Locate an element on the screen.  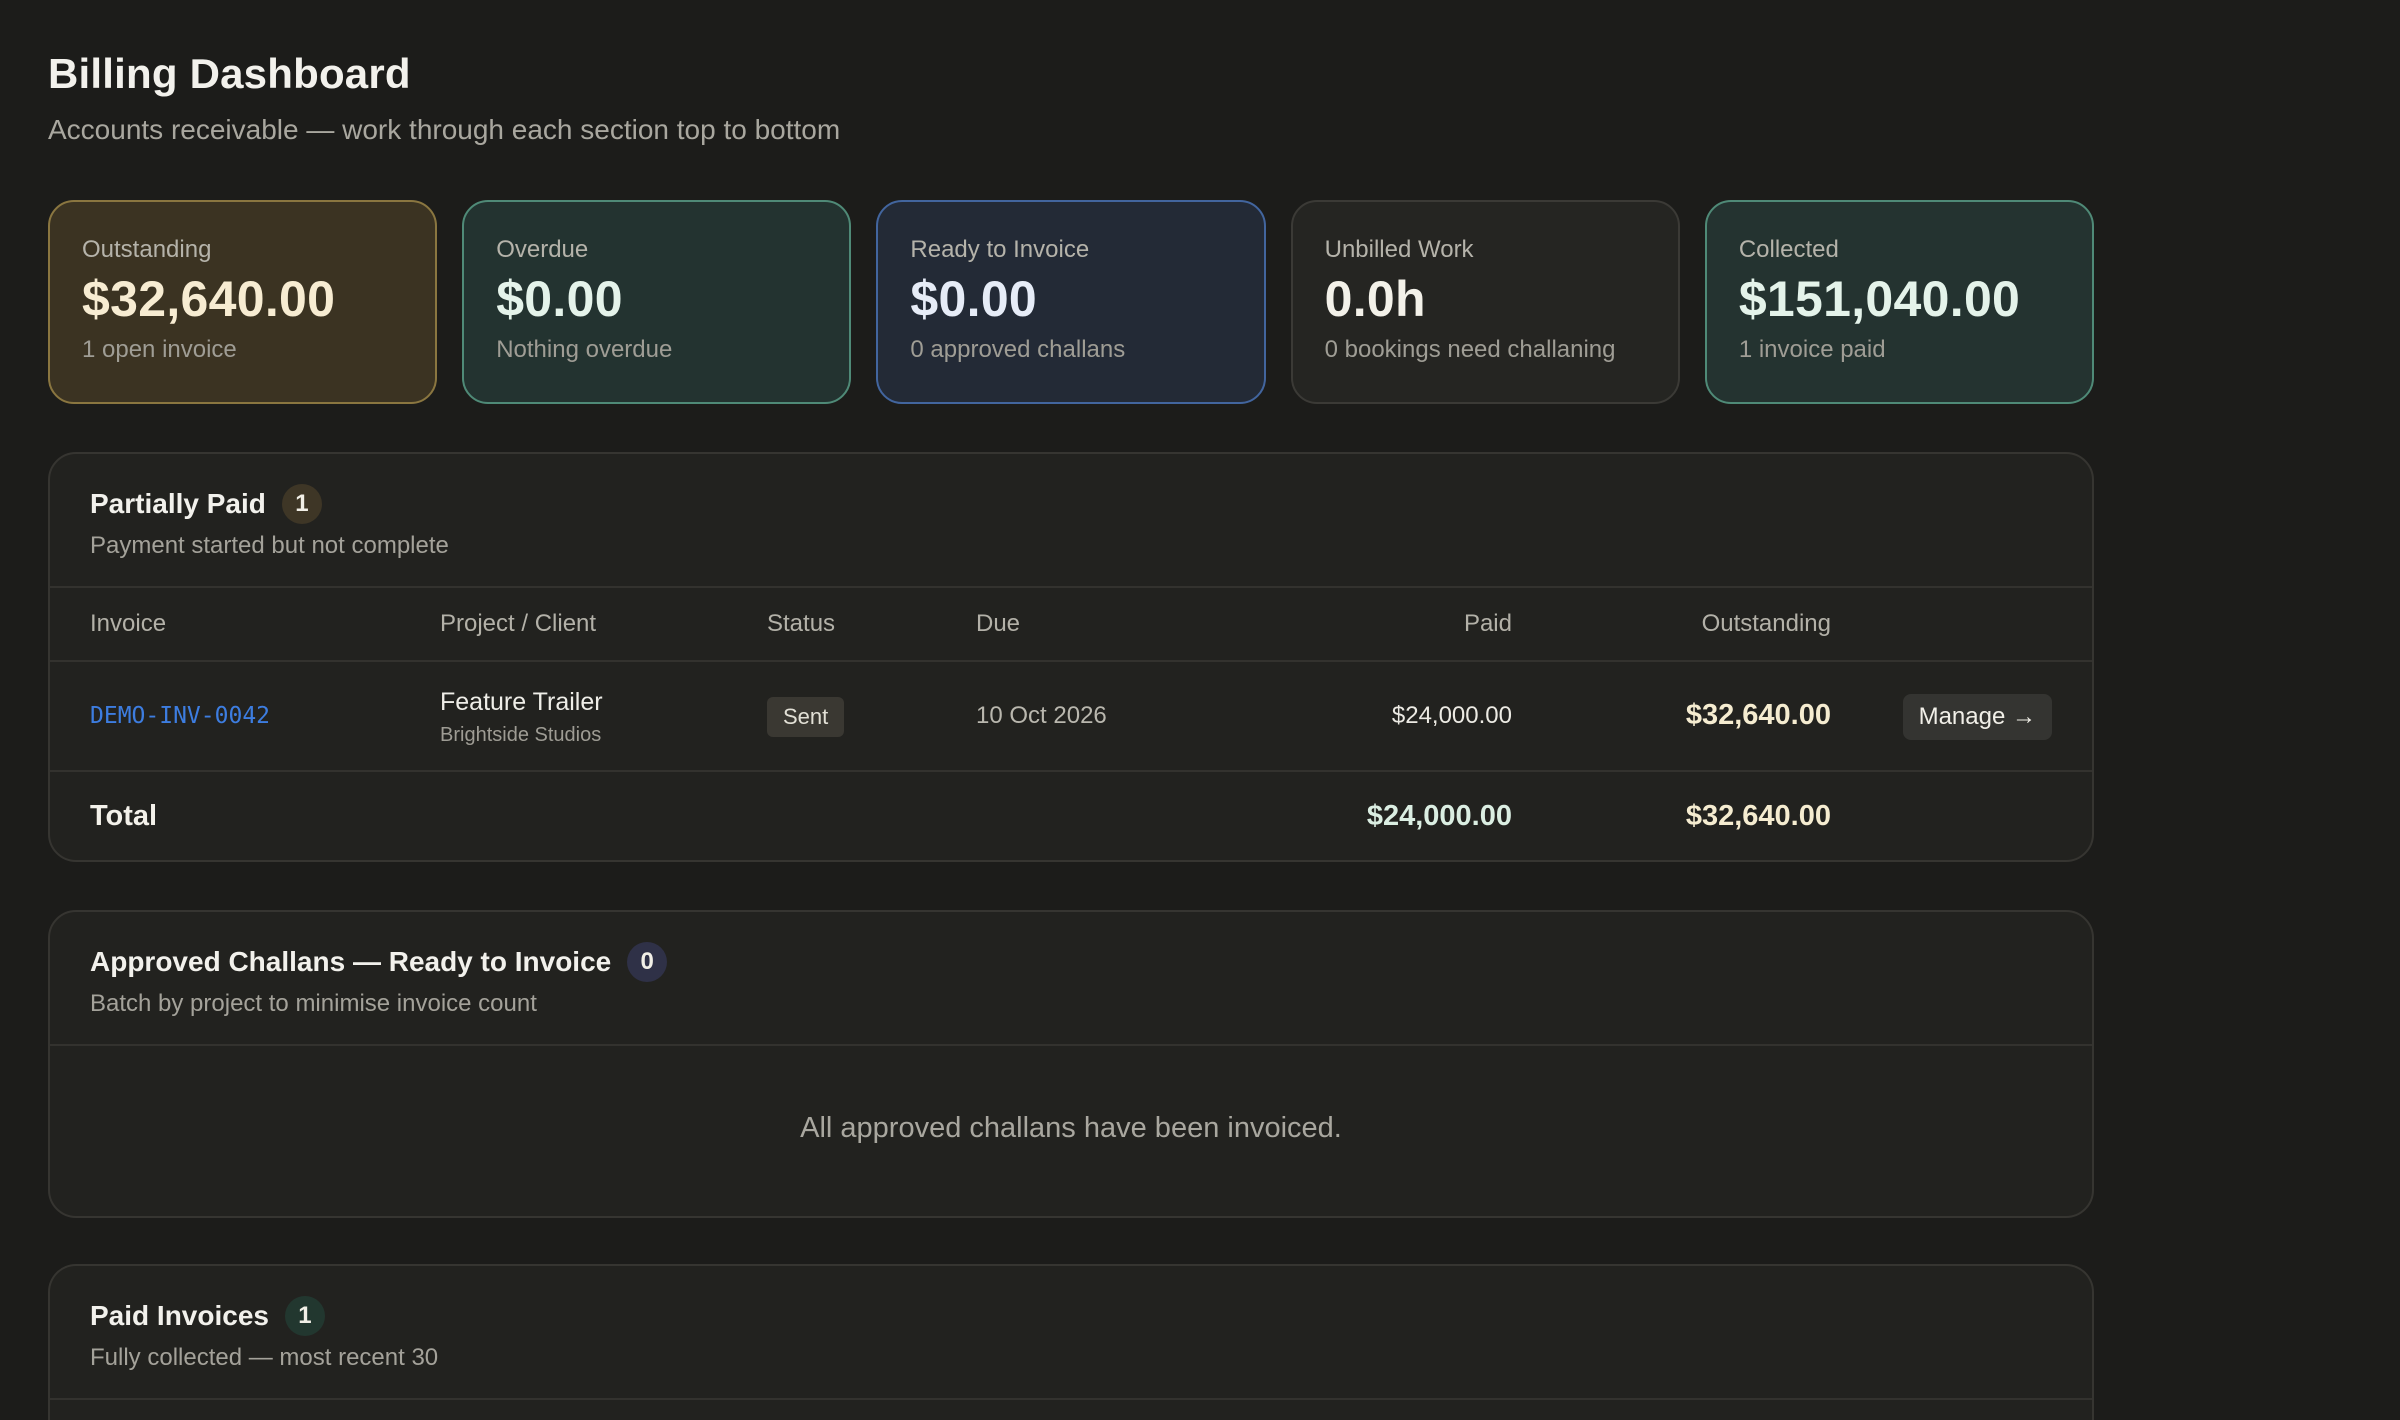
column-header-due: Due is located at coordinates (998, 623).